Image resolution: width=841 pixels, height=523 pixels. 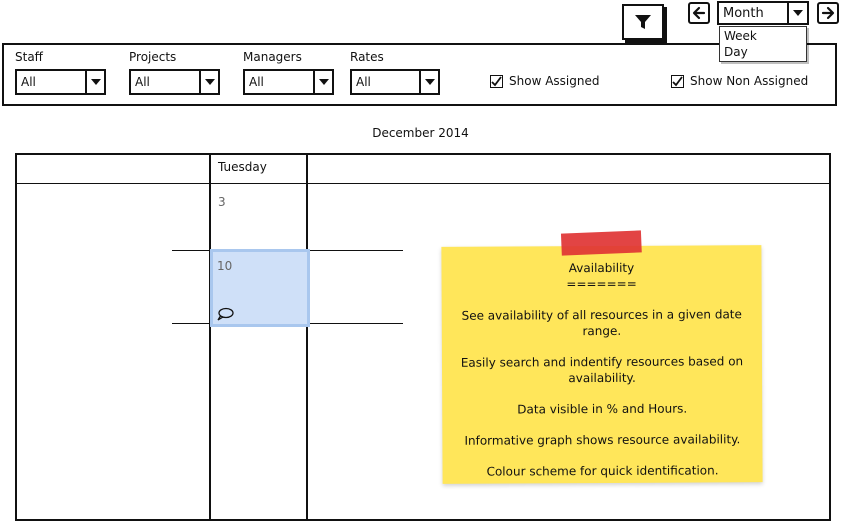 I want to click on calendar-title: December 2014, so click(x=420, y=133).